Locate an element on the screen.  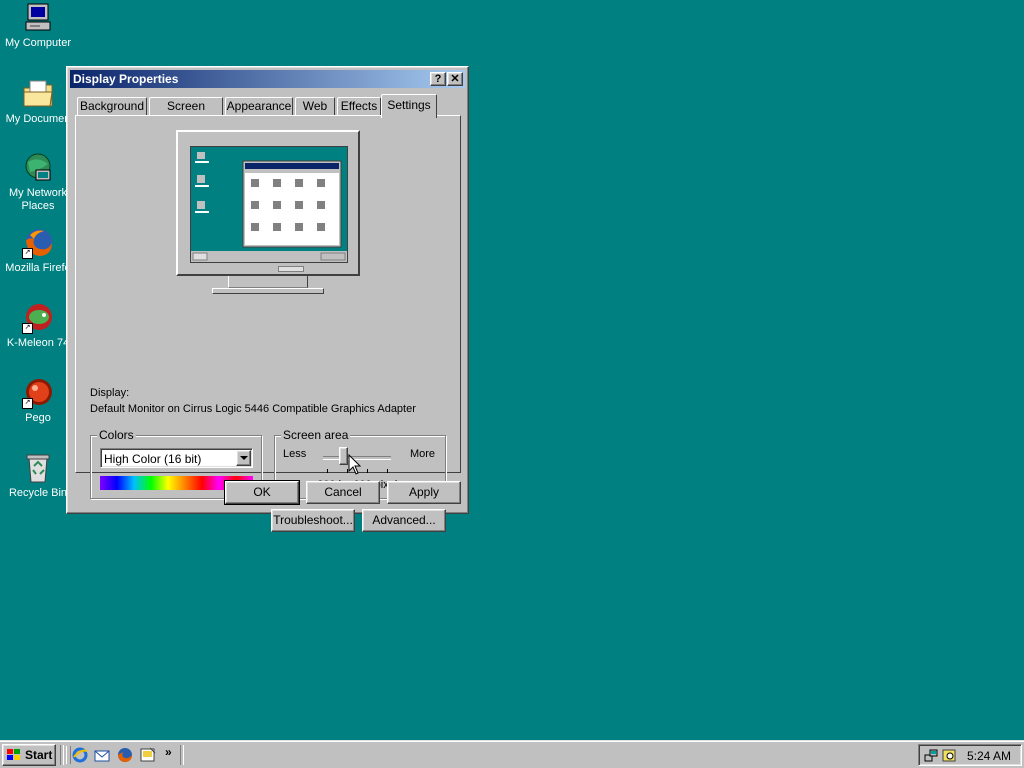
desktop-icon-k-meleon: ↗ K-Meleon 74 is located at coordinates (38, 326).